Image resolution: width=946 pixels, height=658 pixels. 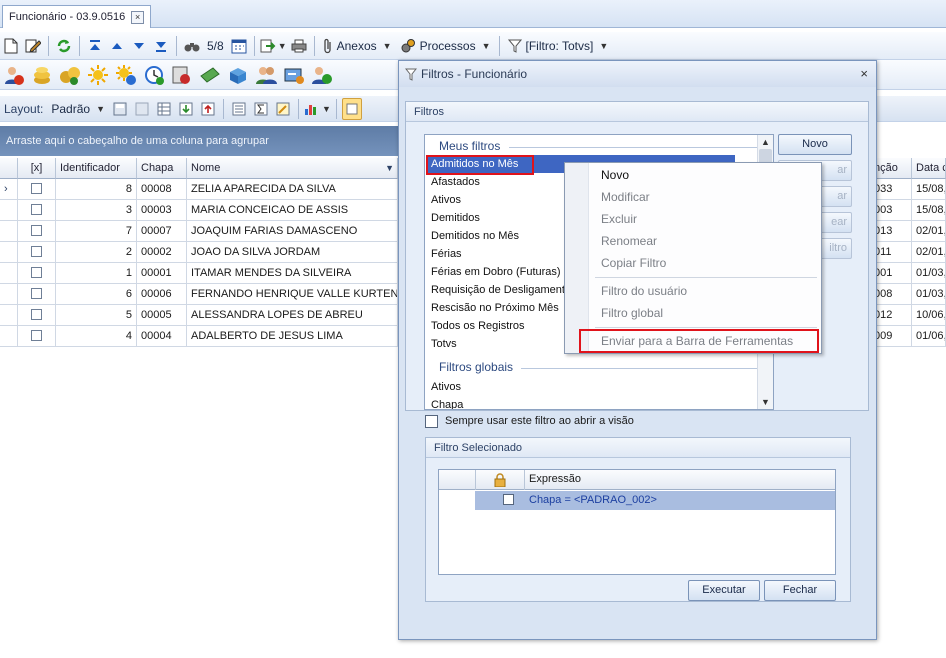 What do you see at coordinates (266, 75) in the screenshot?
I see `users-icon` at bounding box center [266, 75].